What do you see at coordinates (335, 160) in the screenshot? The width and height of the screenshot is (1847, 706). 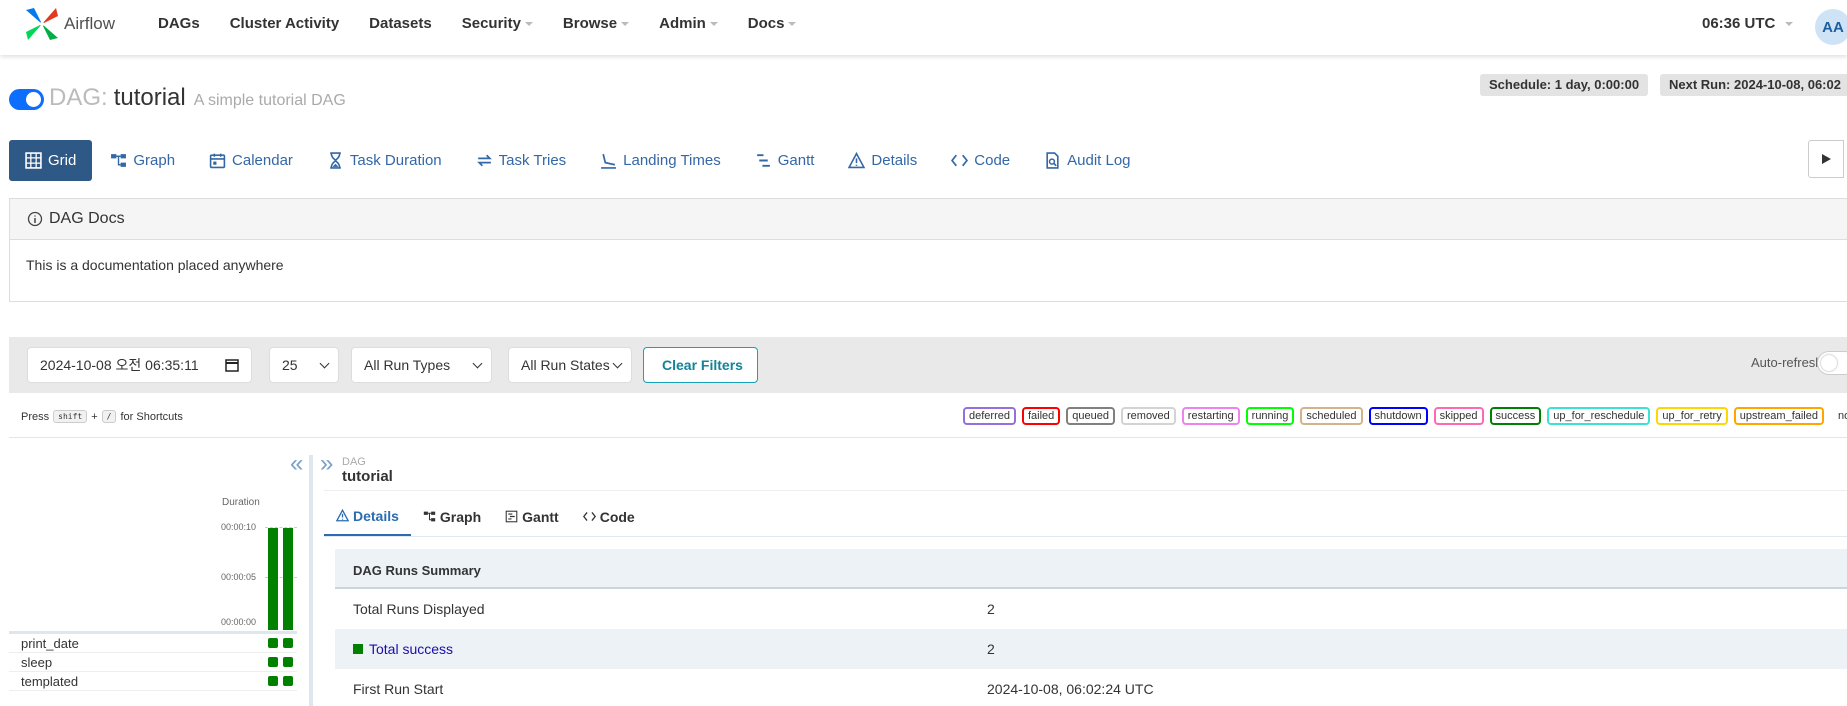 I see `hourglass-icon` at bounding box center [335, 160].